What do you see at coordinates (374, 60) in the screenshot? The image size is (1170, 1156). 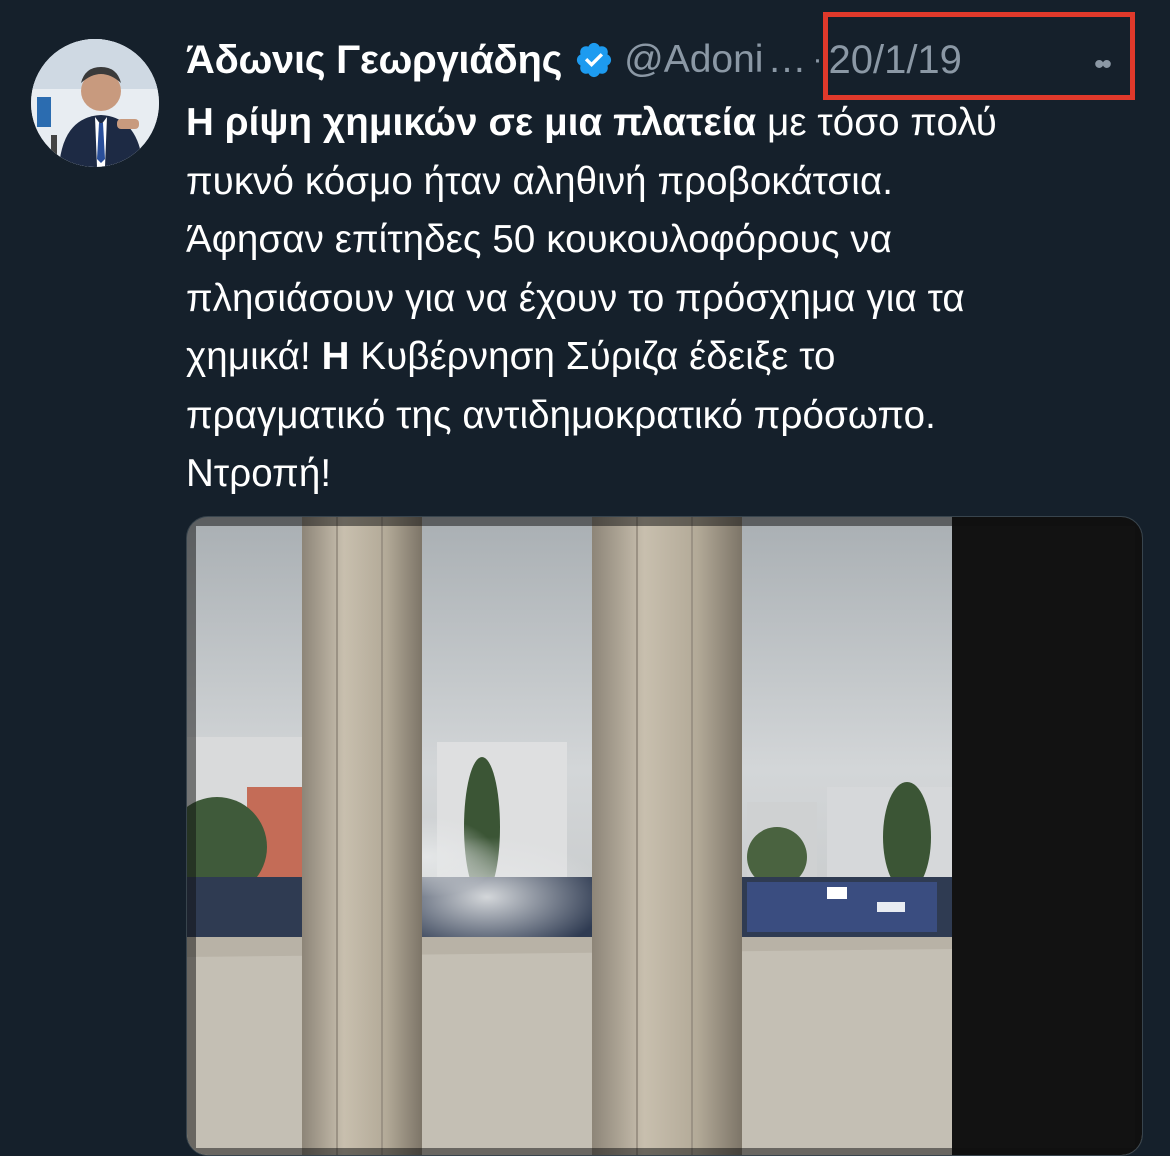 I see `author-display-name: Άδωνις Γεωργιάδης` at bounding box center [374, 60].